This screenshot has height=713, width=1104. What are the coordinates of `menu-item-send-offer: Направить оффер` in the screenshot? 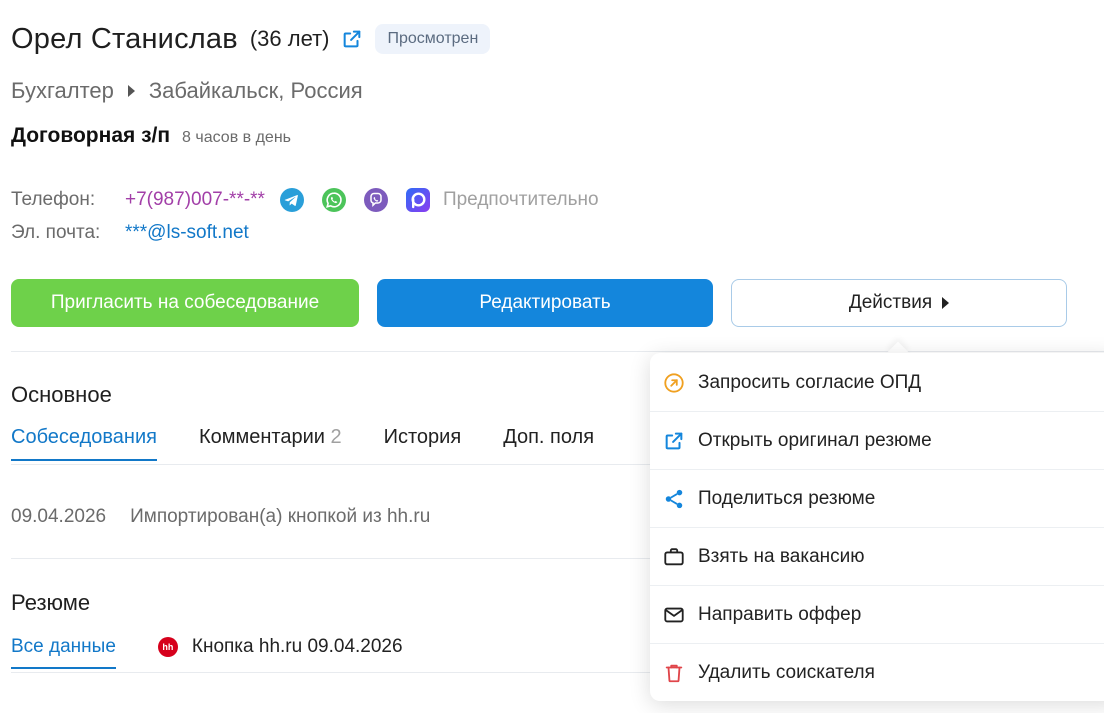 It's located at (877, 615).